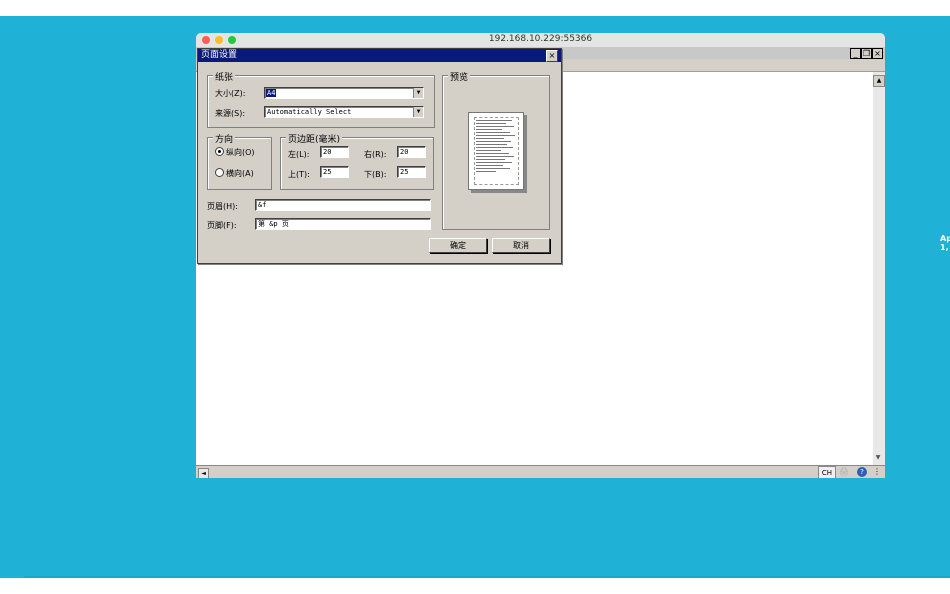 This screenshot has width=950, height=594. What do you see at coordinates (314, 138) in the screenshot?
I see `margins-group-label: 页边距(毫米)` at bounding box center [314, 138].